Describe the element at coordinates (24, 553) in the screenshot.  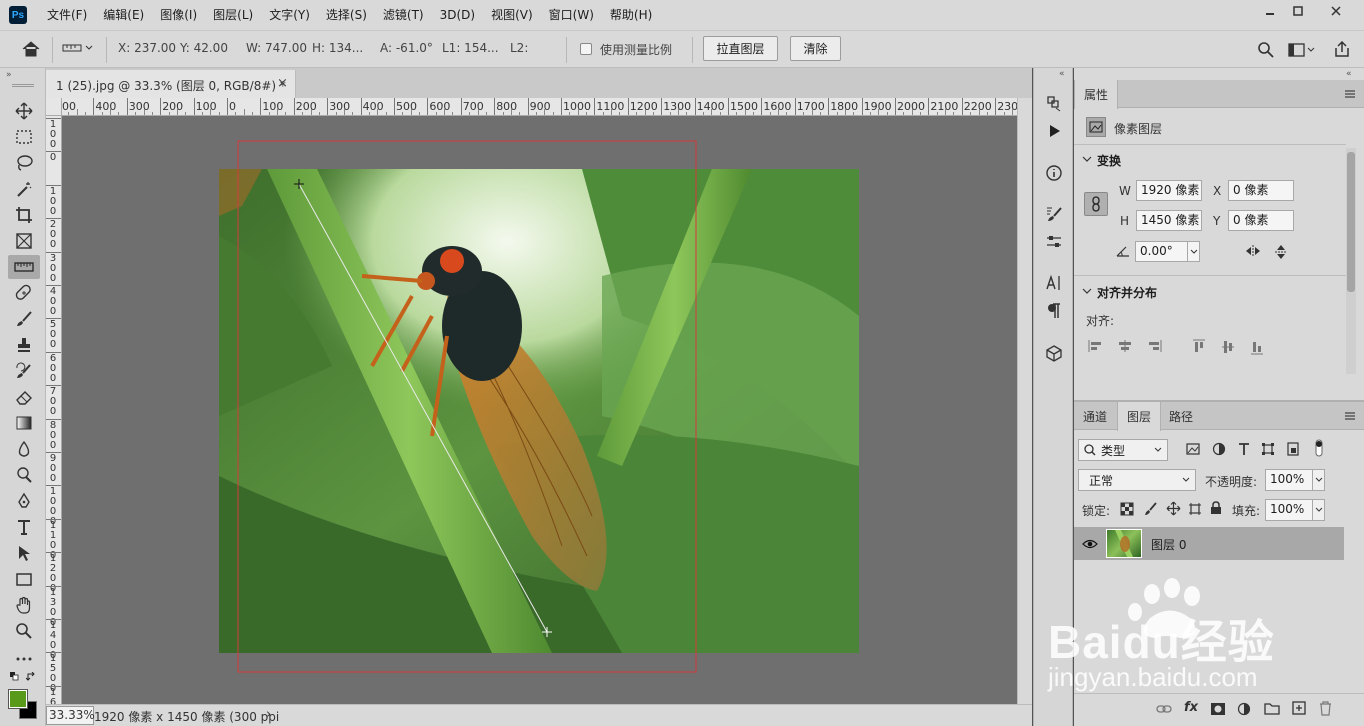
I see `path-selection-tool` at that location.